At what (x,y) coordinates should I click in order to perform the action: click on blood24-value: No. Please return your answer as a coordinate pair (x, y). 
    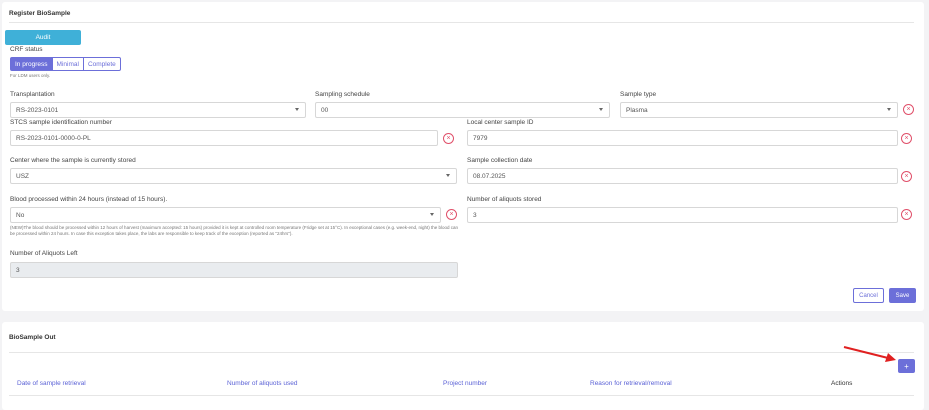
    Looking at the image, I should click on (20, 215).